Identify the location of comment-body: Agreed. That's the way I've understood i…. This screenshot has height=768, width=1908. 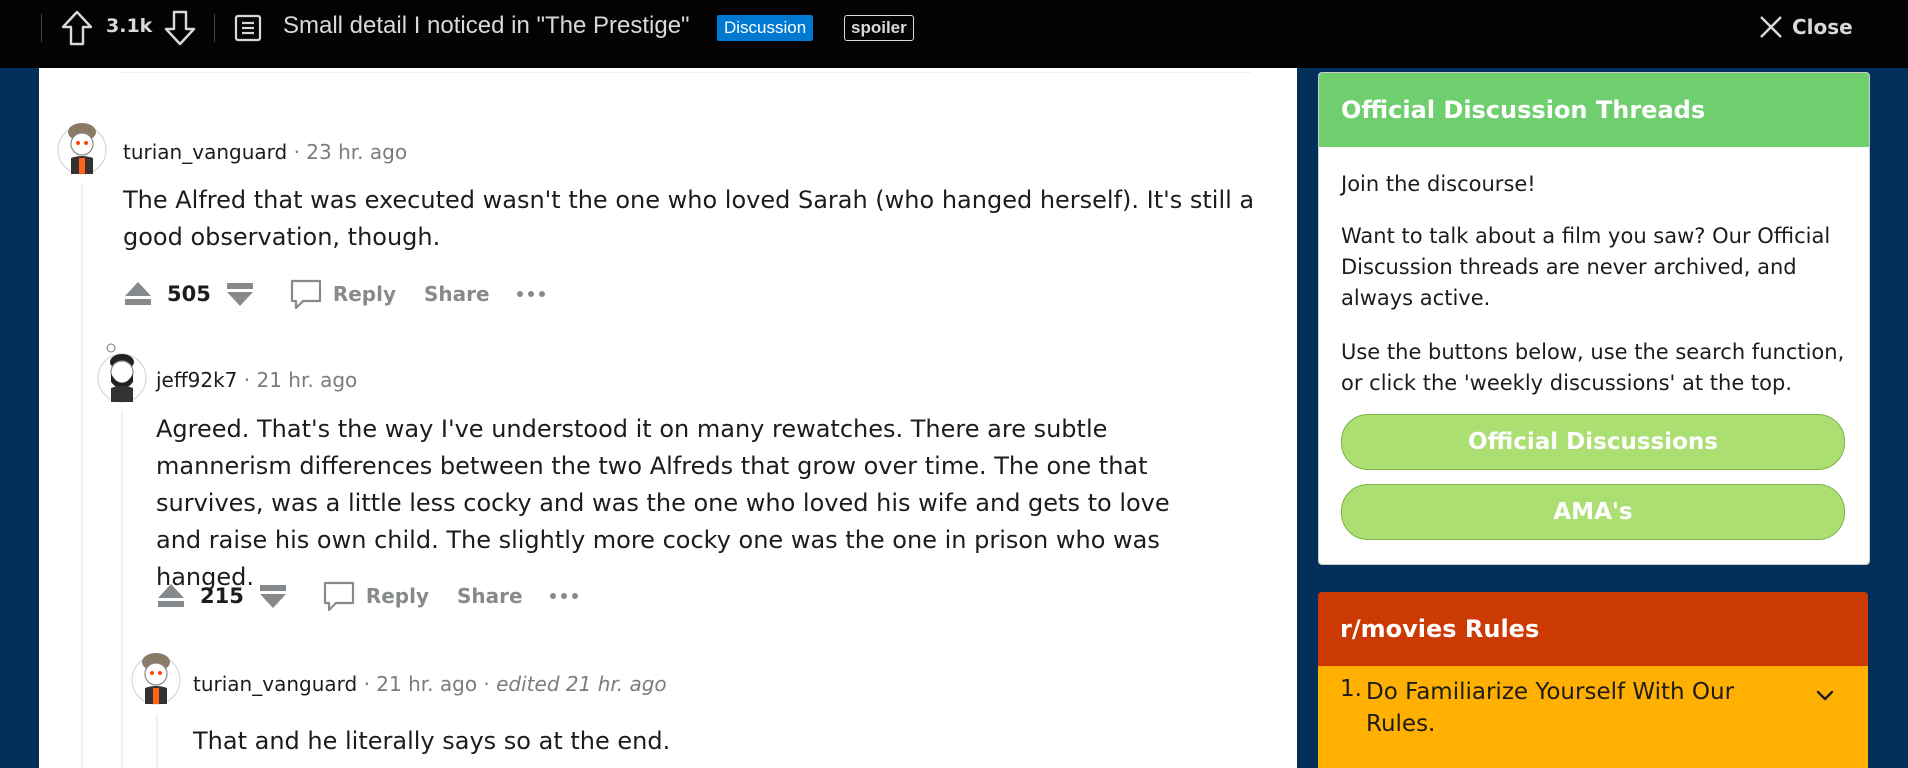
(663, 503).